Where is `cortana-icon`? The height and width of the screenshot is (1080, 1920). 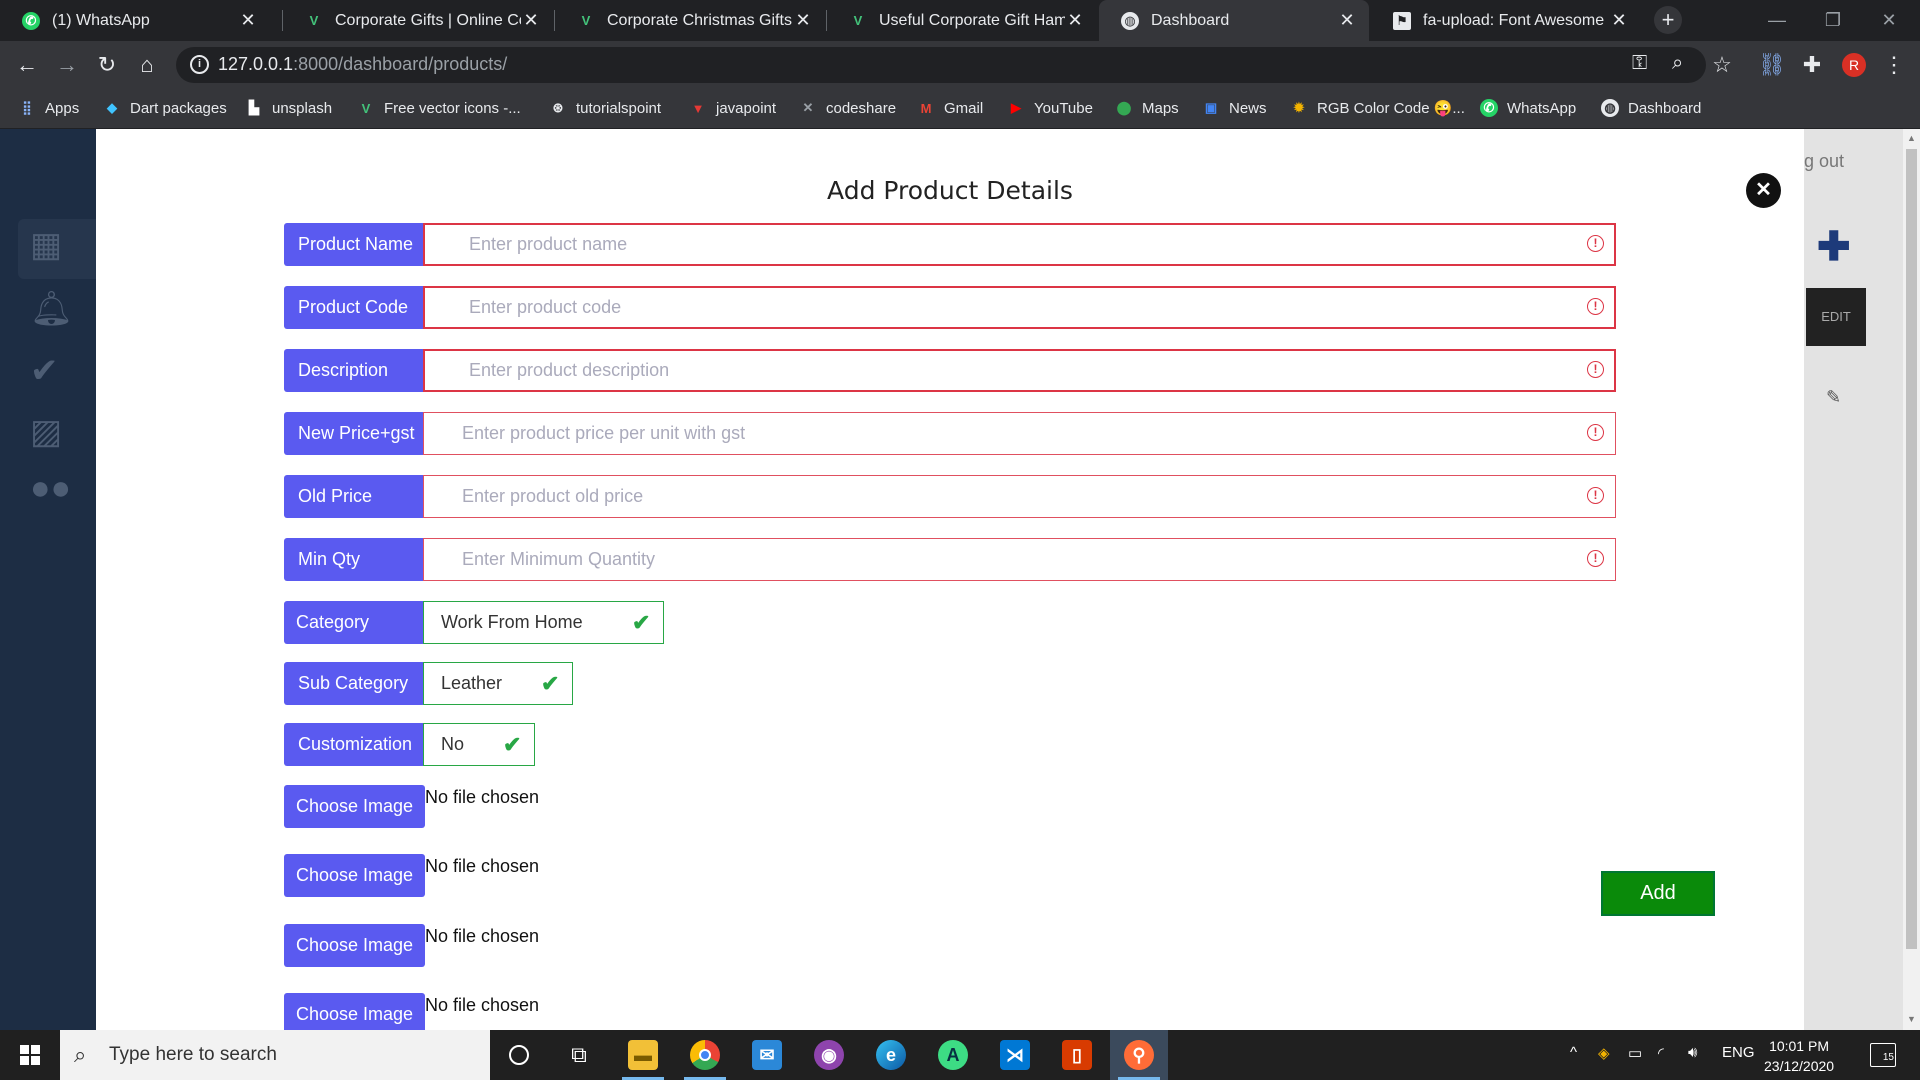
cortana-icon is located at coordinates (519, 1055).